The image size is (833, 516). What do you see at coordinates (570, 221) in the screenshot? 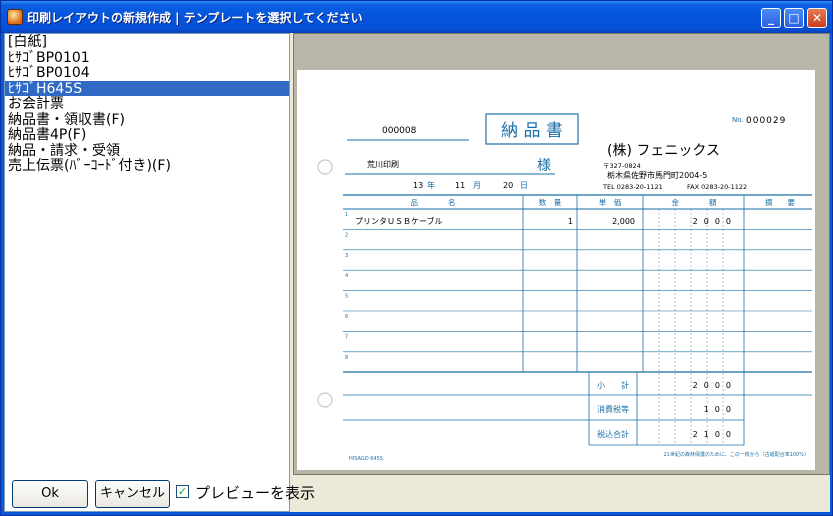
I see `table-row-qty: 1` at bounding box center [570, 221].